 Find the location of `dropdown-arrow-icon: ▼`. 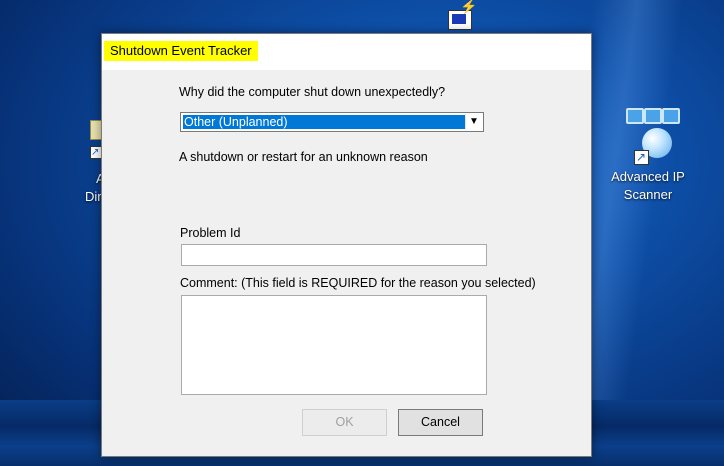

dropdown-arrow-icon: ▼ is located at coordinates (473, 122).